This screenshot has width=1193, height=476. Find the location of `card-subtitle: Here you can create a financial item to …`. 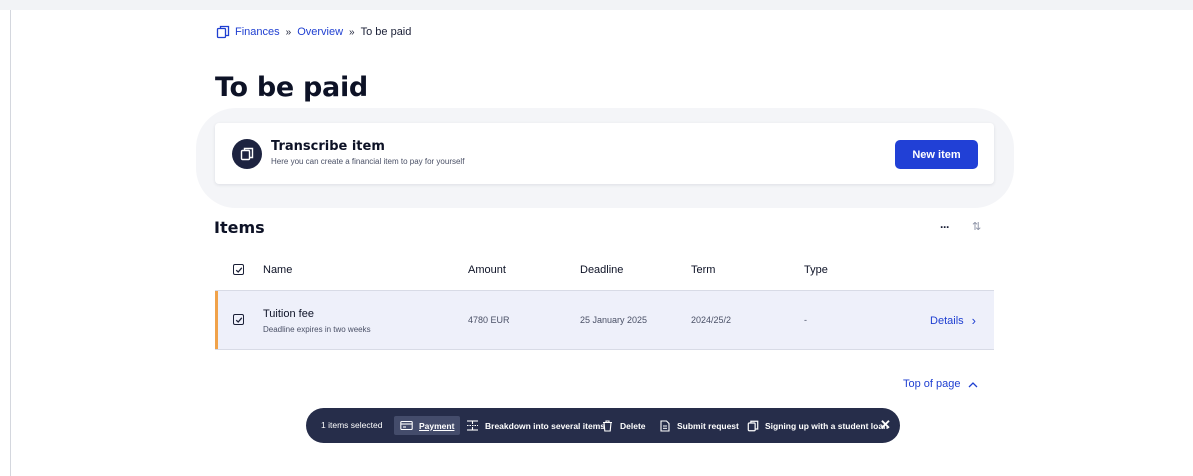

card-subtitle: Here you can create a financial item to … is located at coordinates (368, 161).